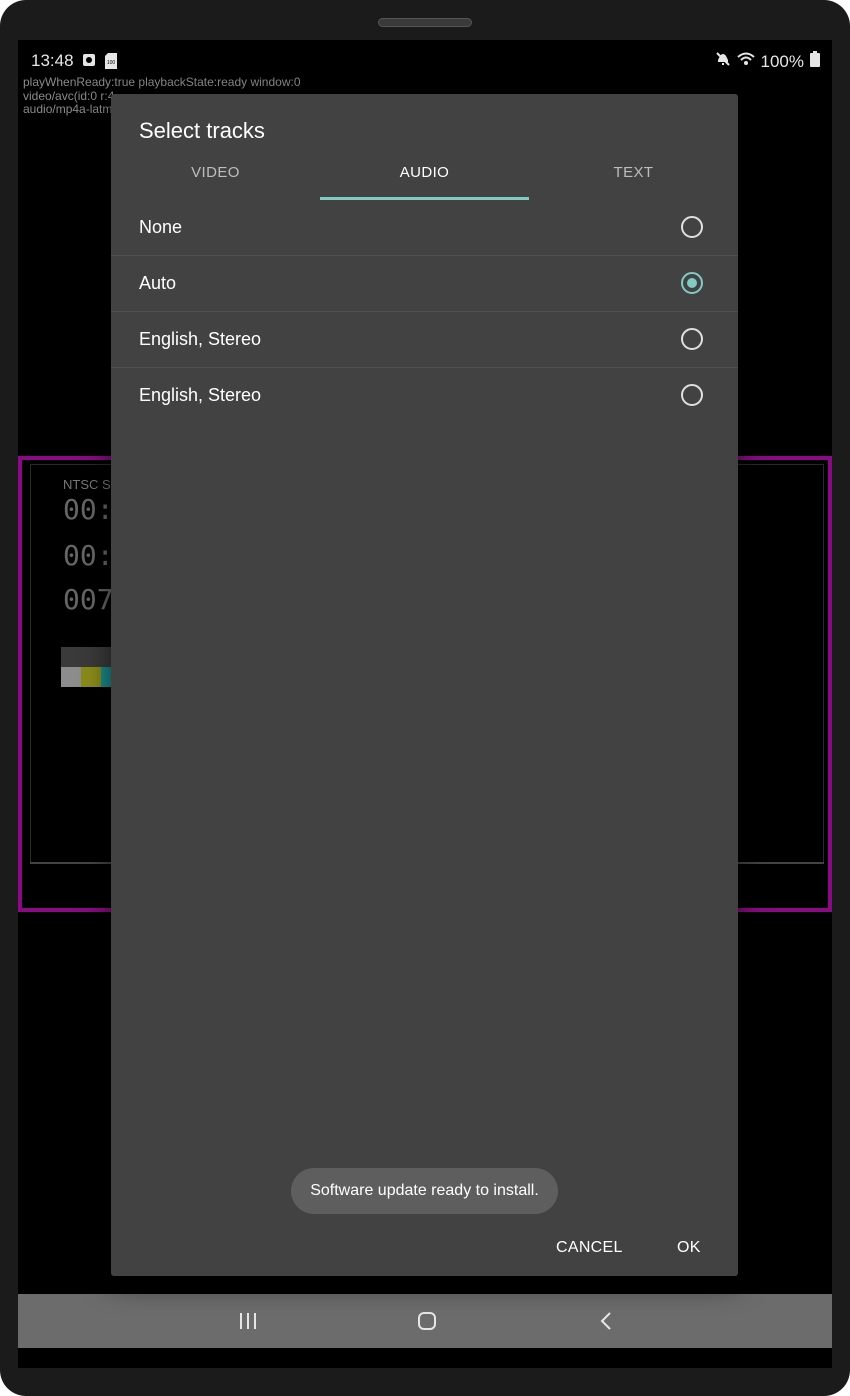  Describe the element at coordinates (425, 22) in the screenshot. I see `speaker-grille` at that location.